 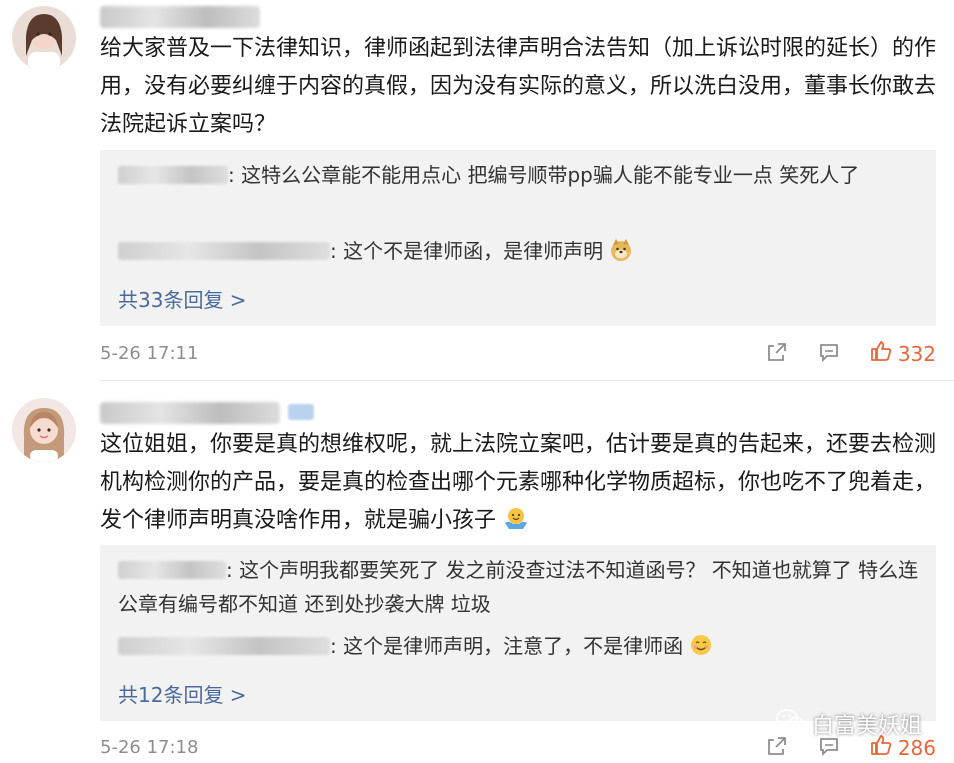 What do you see at coordinates (777, 354) in the screenshot?
I see `share-icon` at bounding box center [777, 354].